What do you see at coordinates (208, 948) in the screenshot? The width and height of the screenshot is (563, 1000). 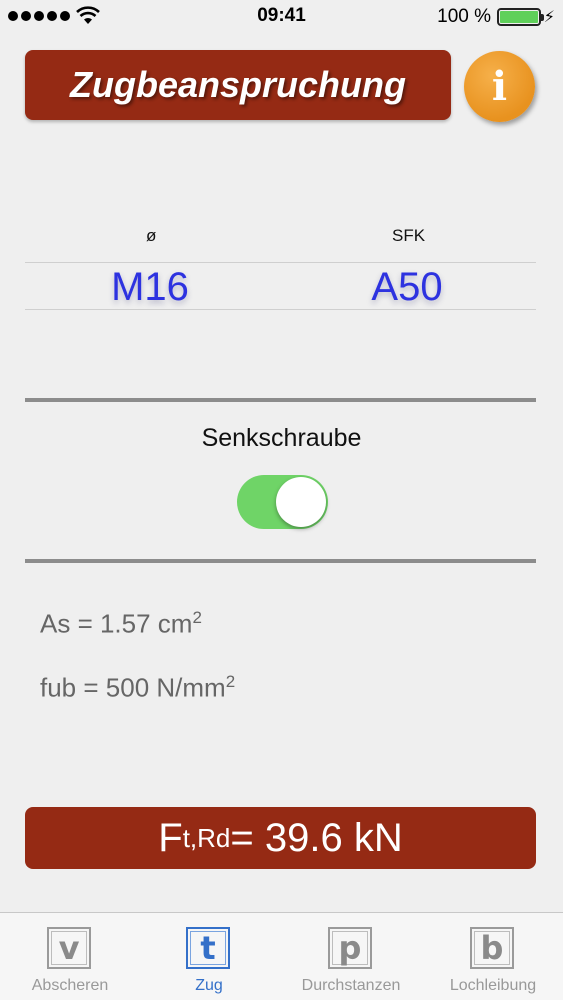 I see `tension-icon: t` at bounding box center [208, 948].